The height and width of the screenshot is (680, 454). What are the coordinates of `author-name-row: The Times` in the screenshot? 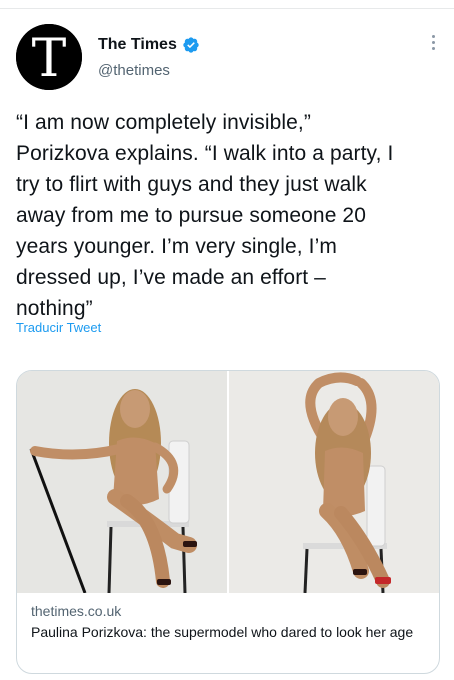 It's located at (149, 45).